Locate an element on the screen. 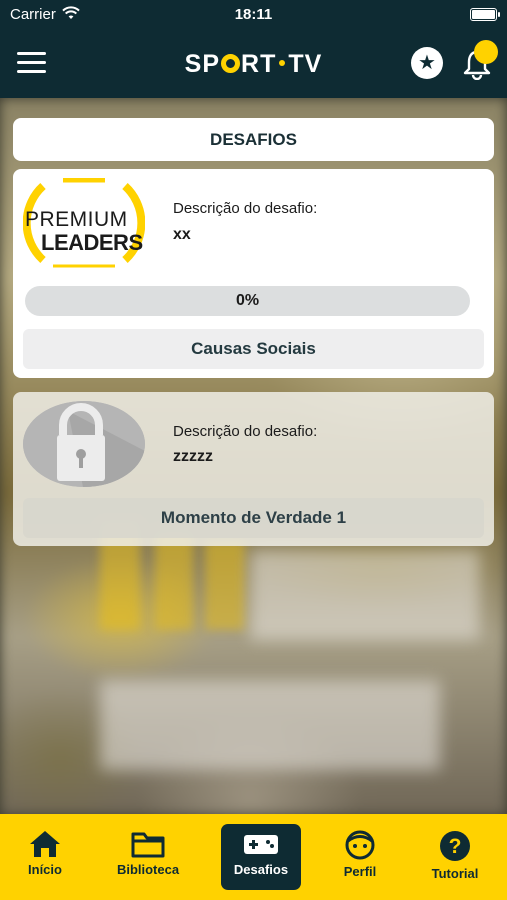 The image size is (507, 900). top-navbar: SP RT TV ★ is located at coordinates (253, 64).